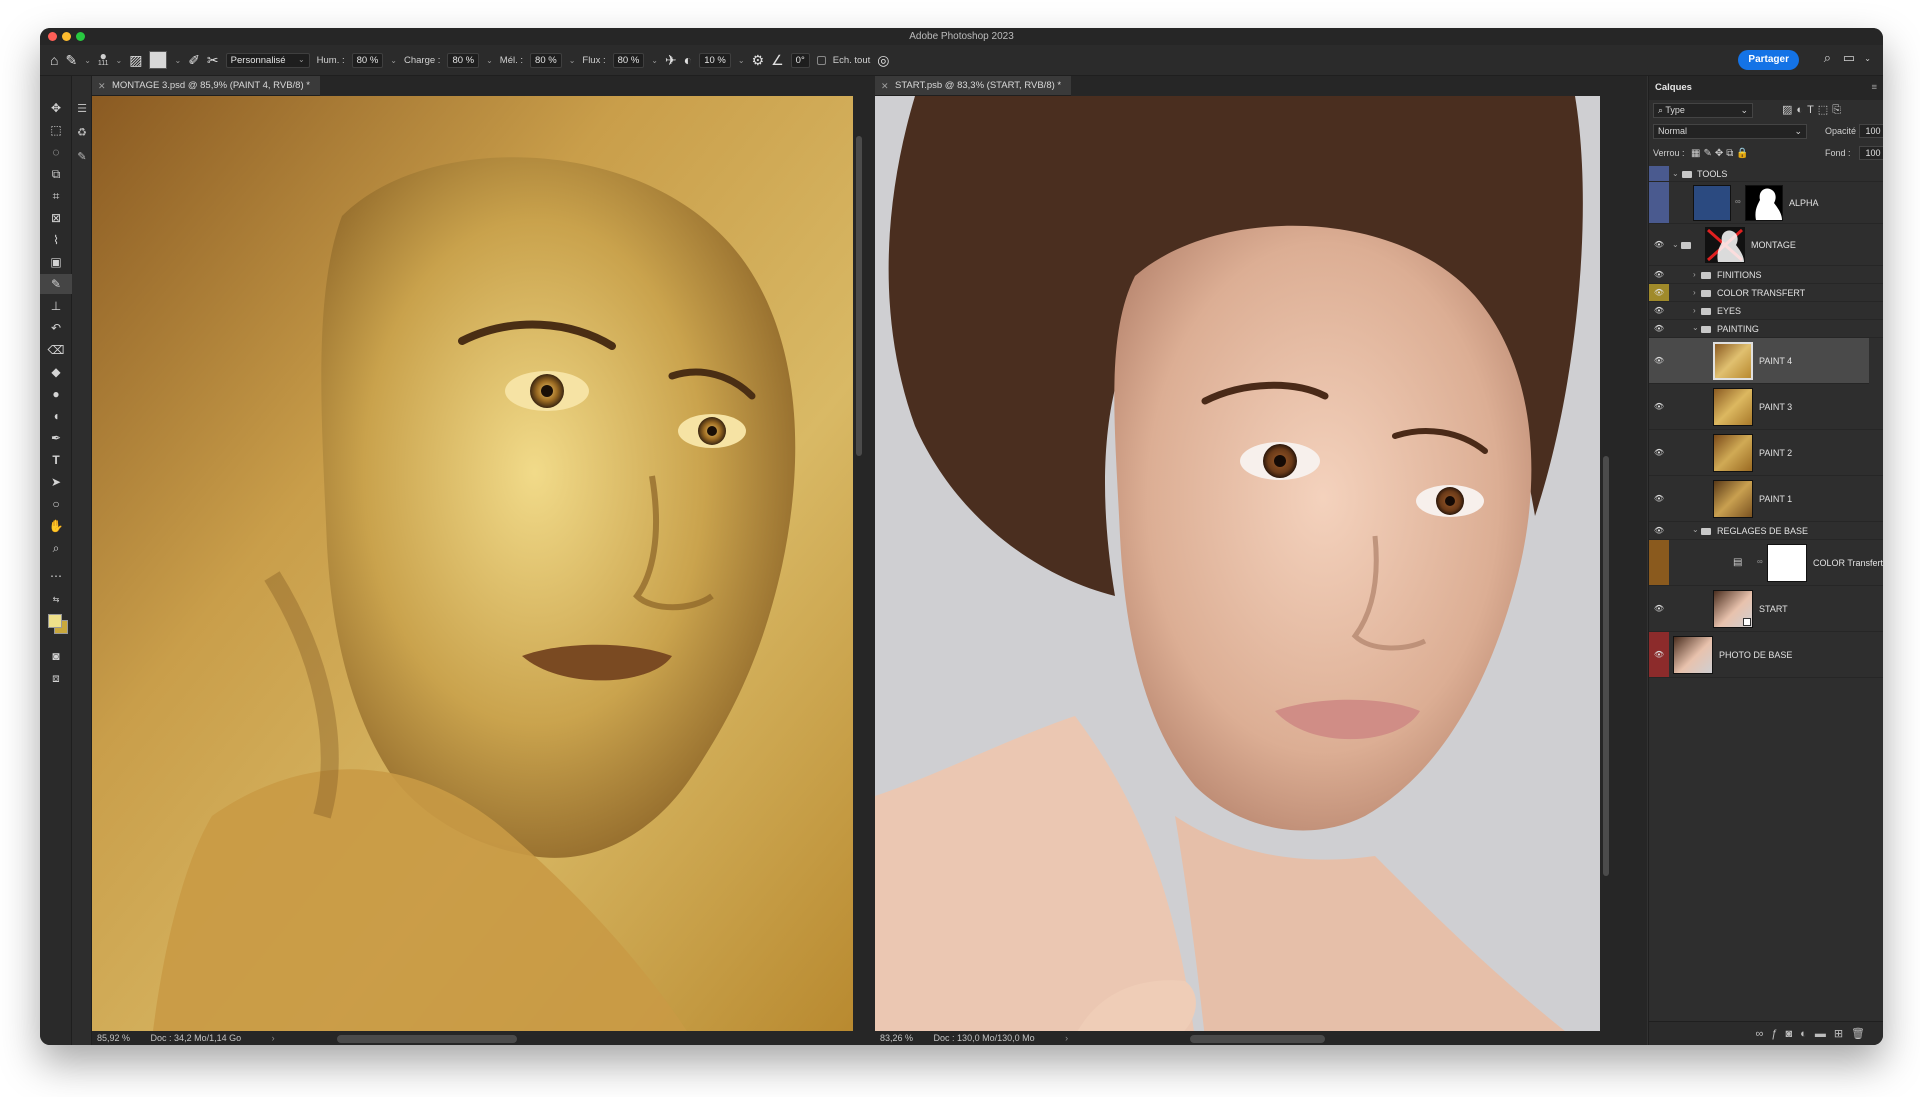 The image size is (1920, 1097). What do you see at coordinates (56, 350) in the screenshot?
I see `eraser-tool-icon: ⌫` at bounding box center [56, 350].